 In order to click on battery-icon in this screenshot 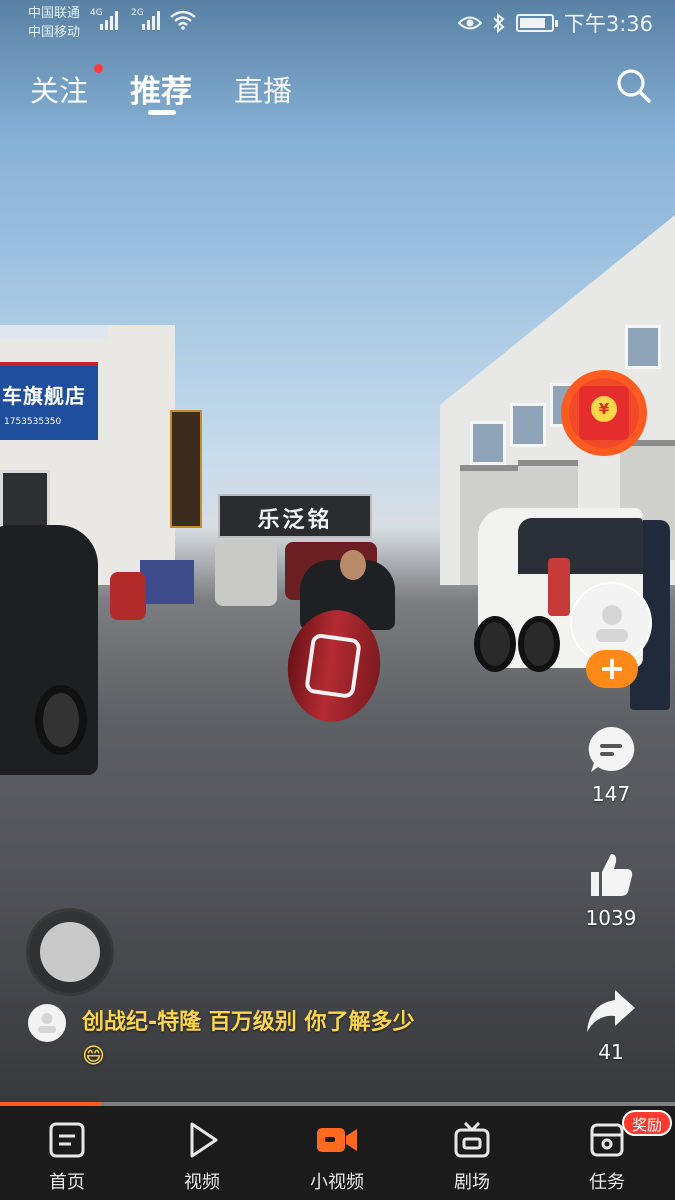, I will do `click(536, 23)`.